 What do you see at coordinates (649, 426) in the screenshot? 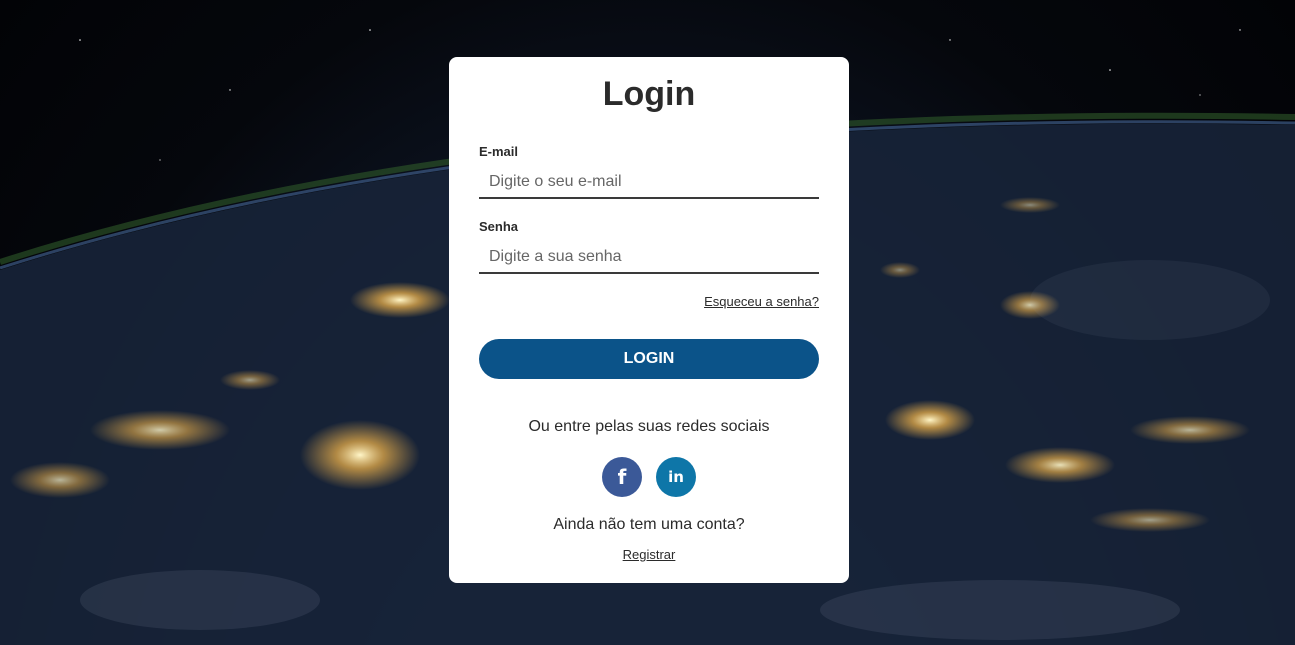
I see `social-login-prompt: Ou entre pelas suas redes sociais` at bounding box center [649, 426].